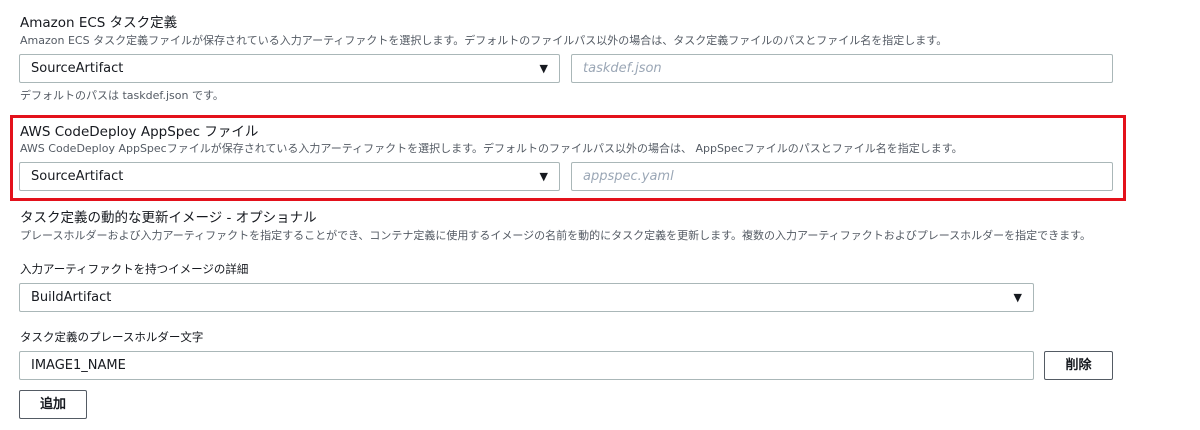 The width and height of the screenshot is (1200, 430). I want to click on appspec-title: AWS CodeDeploy AppSpec ファイル, so click(139, 132).